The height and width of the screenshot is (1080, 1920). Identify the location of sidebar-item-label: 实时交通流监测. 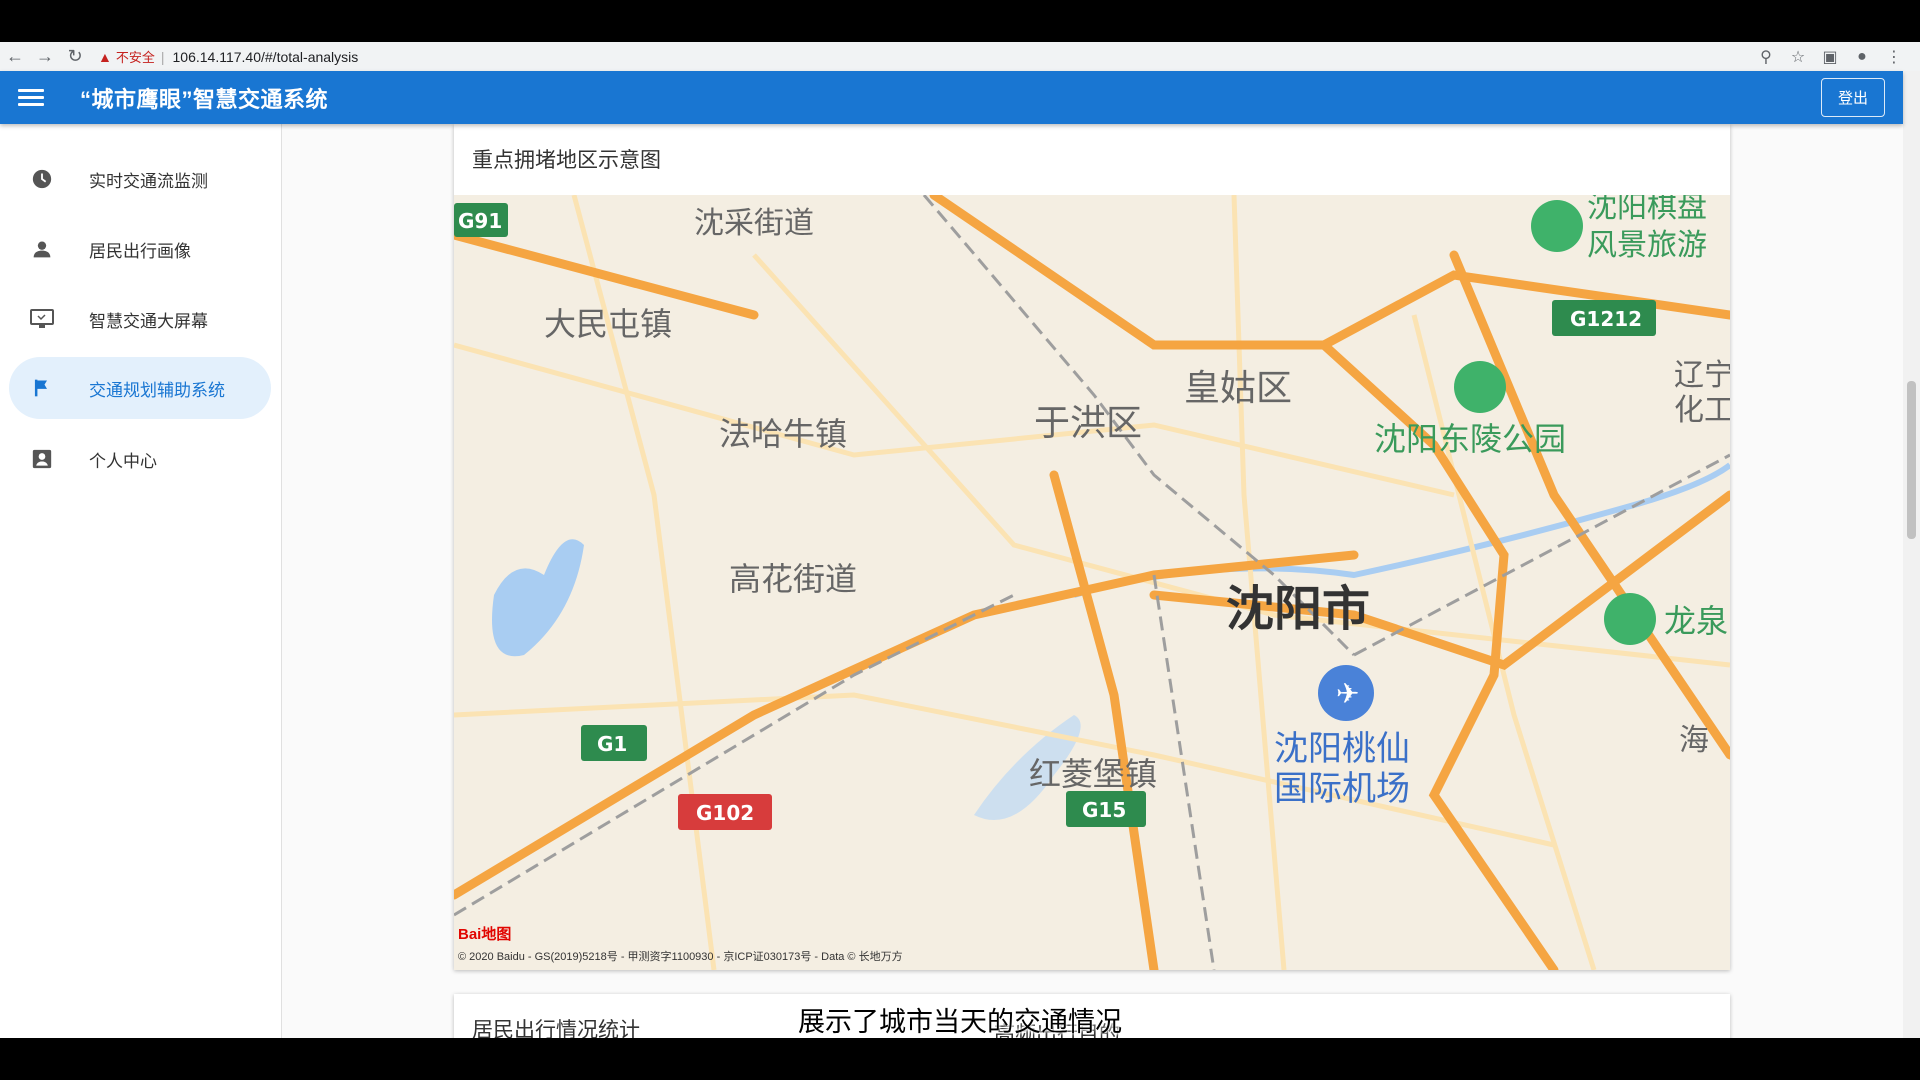
(148, 181).